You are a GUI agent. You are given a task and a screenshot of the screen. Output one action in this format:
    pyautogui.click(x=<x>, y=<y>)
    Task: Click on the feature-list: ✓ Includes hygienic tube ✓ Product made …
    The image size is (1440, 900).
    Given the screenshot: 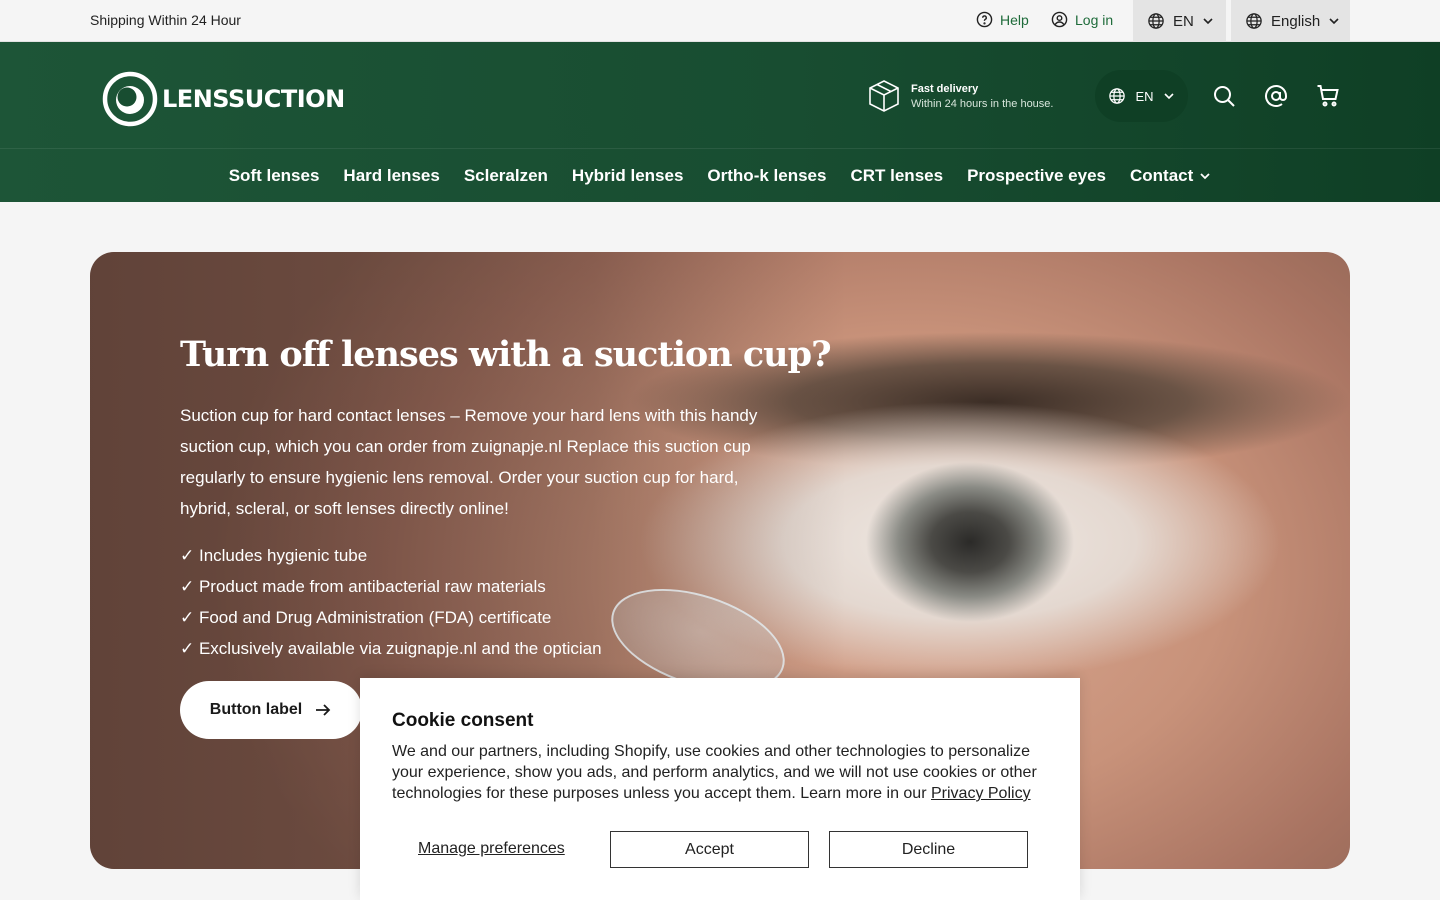 What is the action you would take?
    pyautogui.click(x=391, y=602)
    